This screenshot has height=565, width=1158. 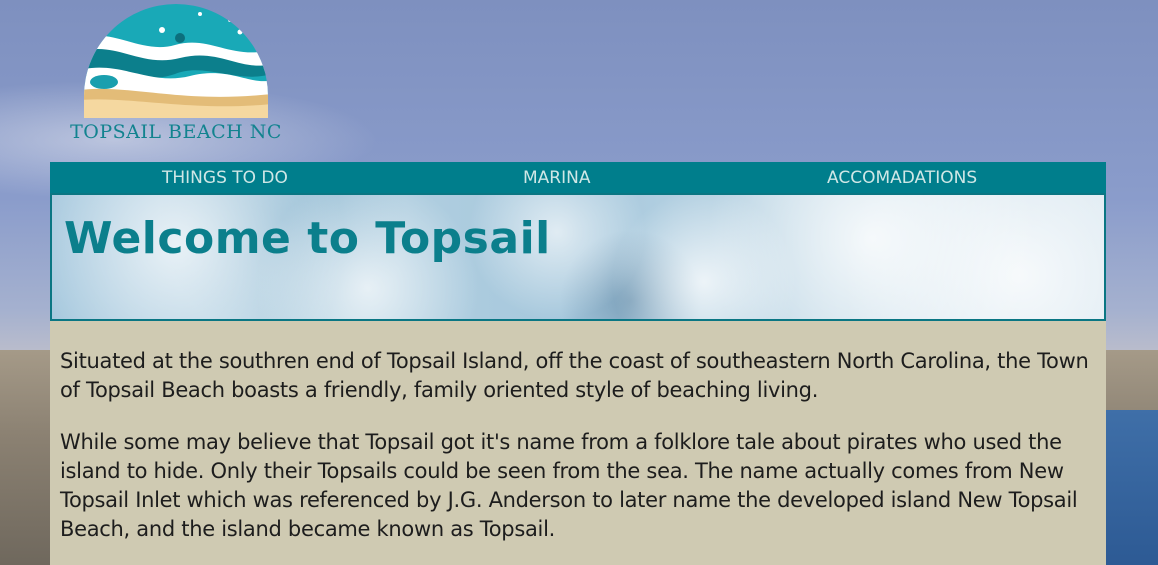 I want to click on nav-item-things-to-do: THINGS TO DO, so click(x=225, y=178).